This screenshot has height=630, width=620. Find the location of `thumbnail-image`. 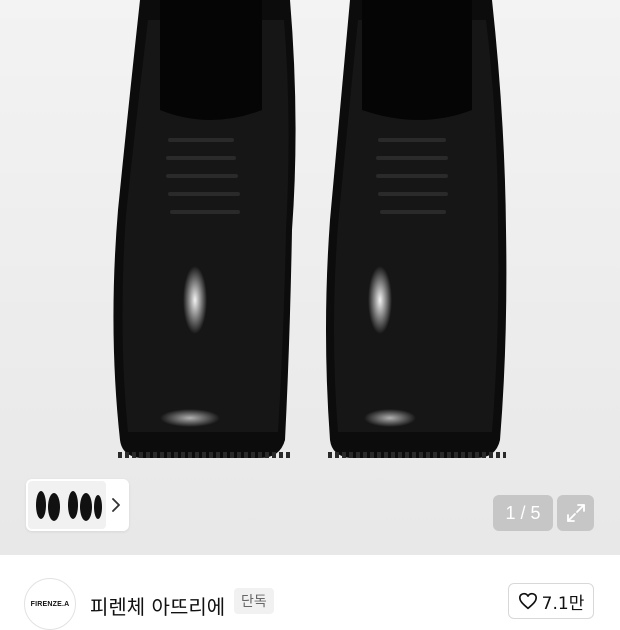

thumbnail-image is located at coordinates (67, 505).